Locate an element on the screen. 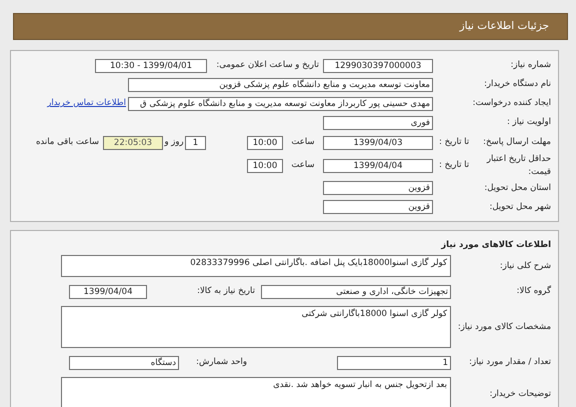  field-value: فوری is located at coordinates (378, 123).